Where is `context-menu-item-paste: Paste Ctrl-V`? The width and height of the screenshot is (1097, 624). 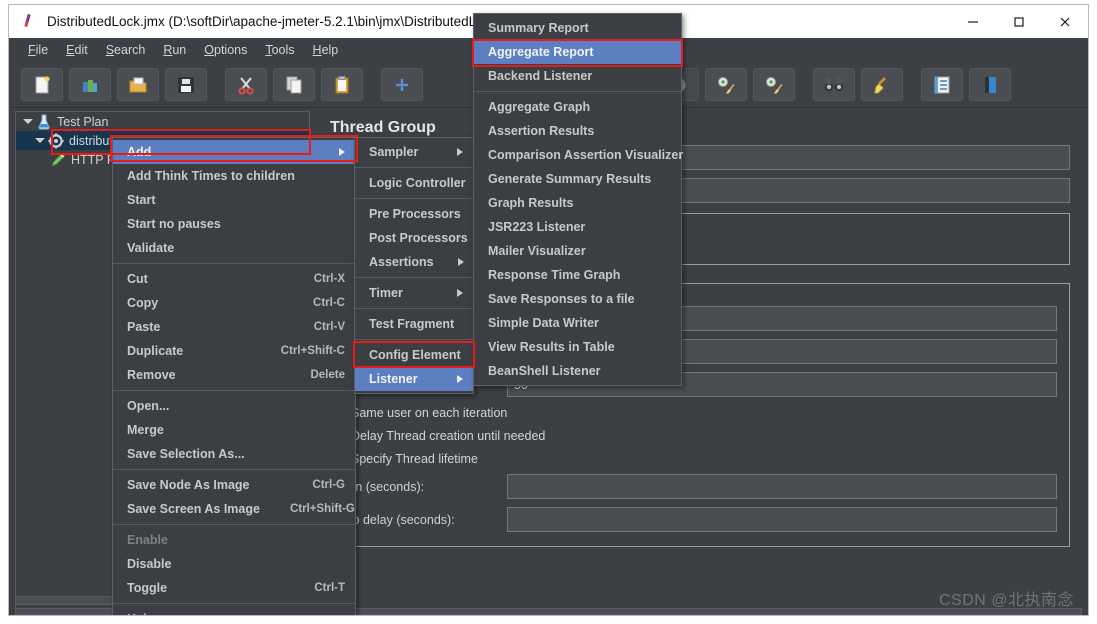
context-menu-item-paste: Paste Ctrl-V is located at coordinates (234, 327).